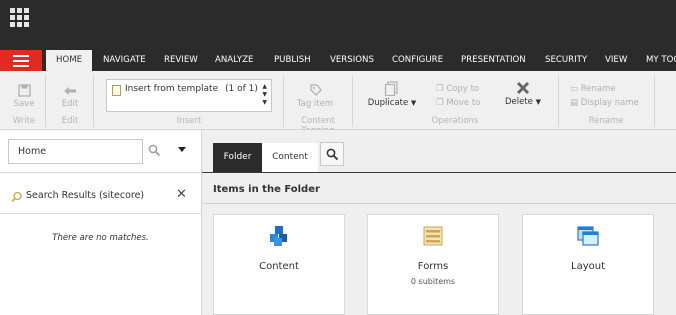 The image size is (676, 315). What do you see at coordinates (16, 197) in the screenshot?
I see `search-results-icon` at bounding box center [16, 197].